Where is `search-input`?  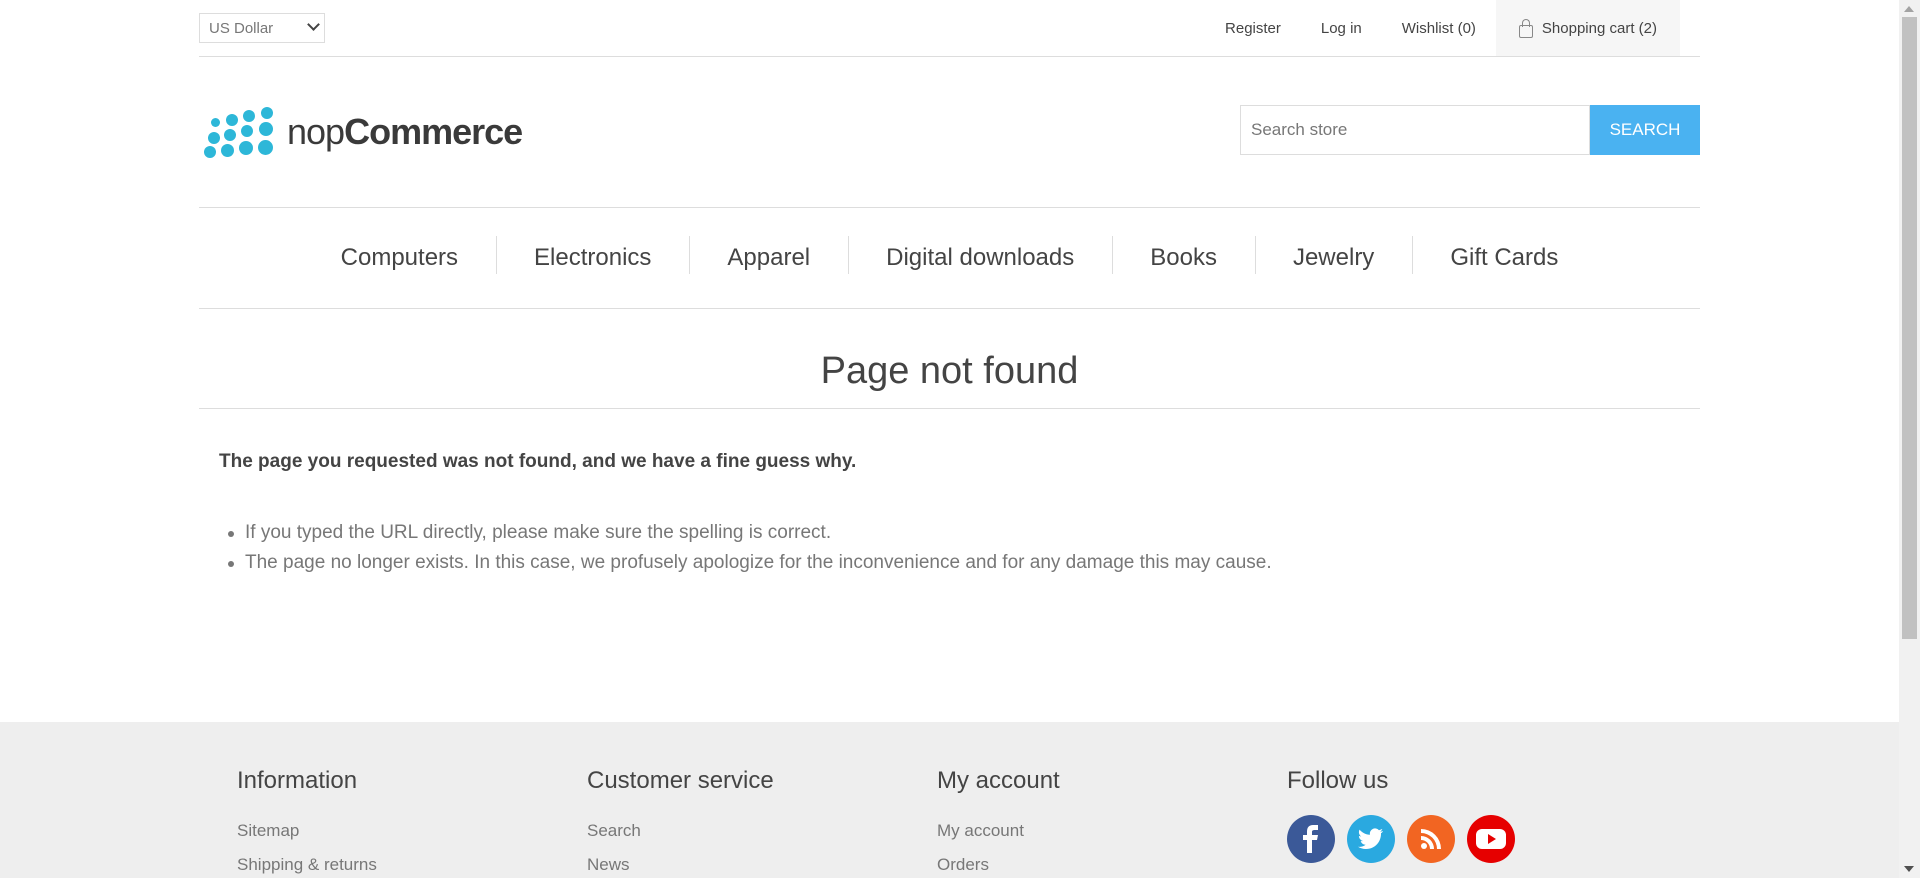 search-input is located at coordinates (1415, 130).